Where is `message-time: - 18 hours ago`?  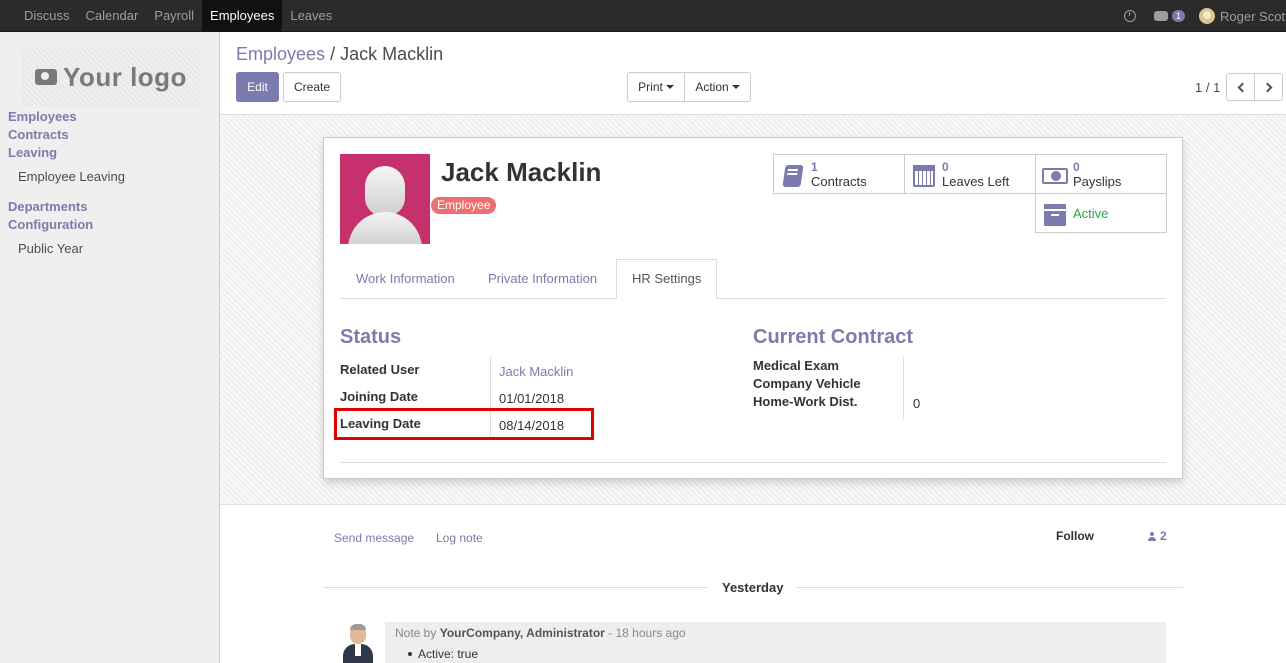 message-time: - 18 hours ago is located at coordinates (647, 633).